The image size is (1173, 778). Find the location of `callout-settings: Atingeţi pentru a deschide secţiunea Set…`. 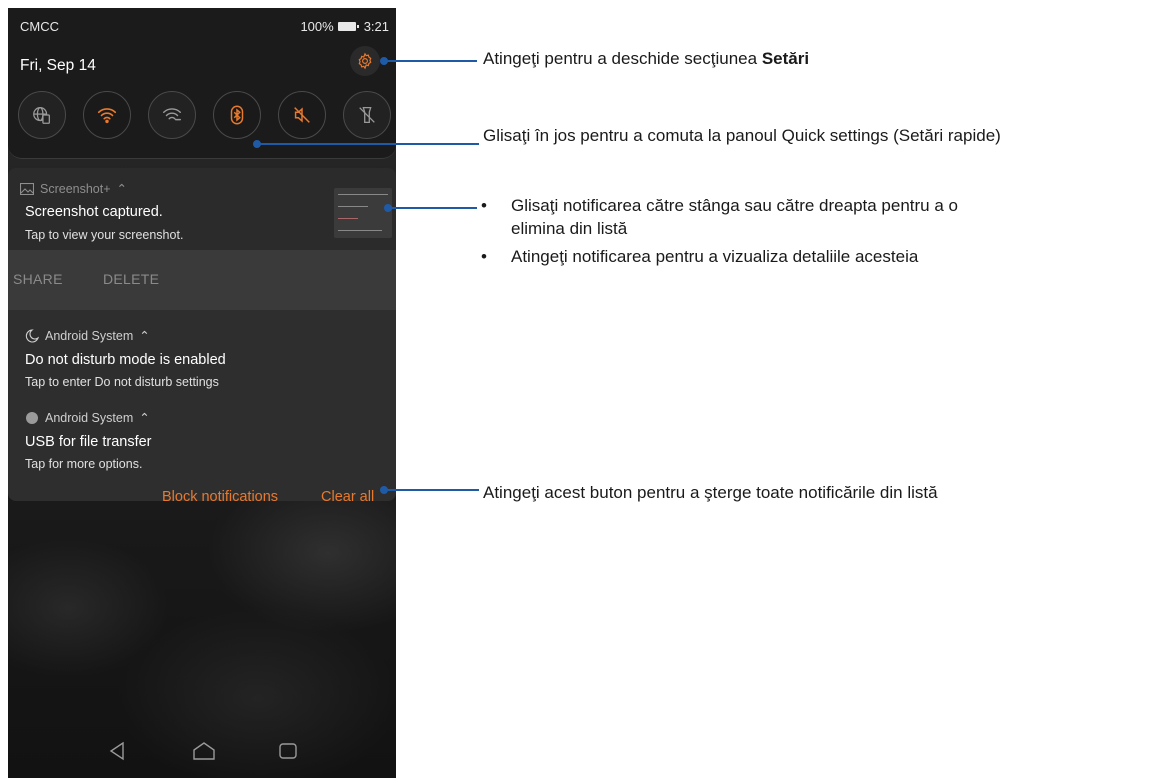

callout-settings: Atingeţi pentru a deschide secţiunea Set… is located at coordinates (646, 59).